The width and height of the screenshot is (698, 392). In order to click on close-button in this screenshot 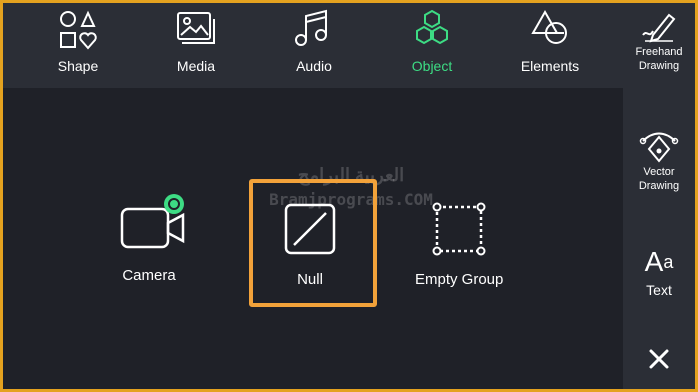, I will do `click(659, 359)`.